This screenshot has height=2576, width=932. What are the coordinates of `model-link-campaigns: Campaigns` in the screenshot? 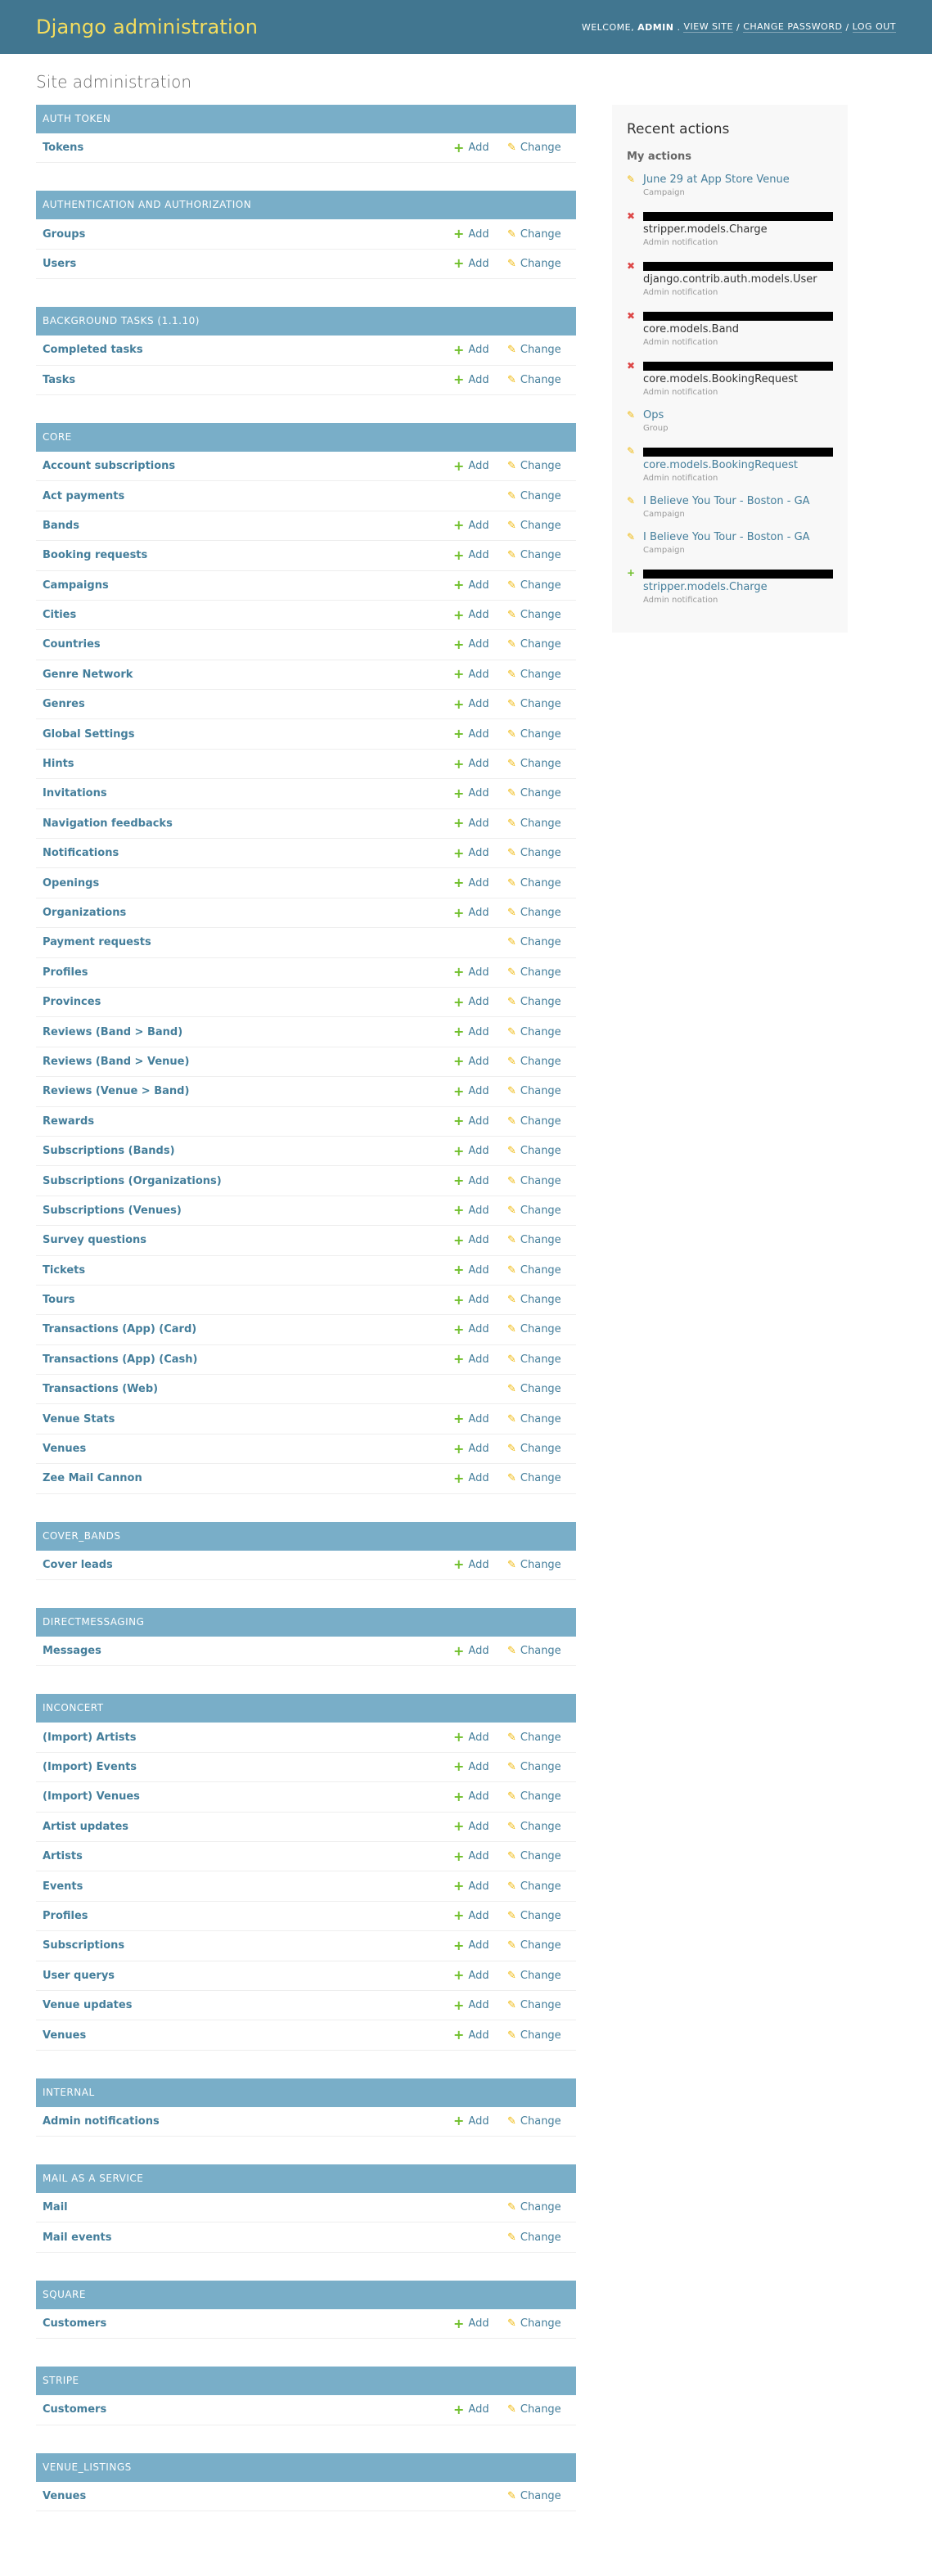 It's located at (244, 585).